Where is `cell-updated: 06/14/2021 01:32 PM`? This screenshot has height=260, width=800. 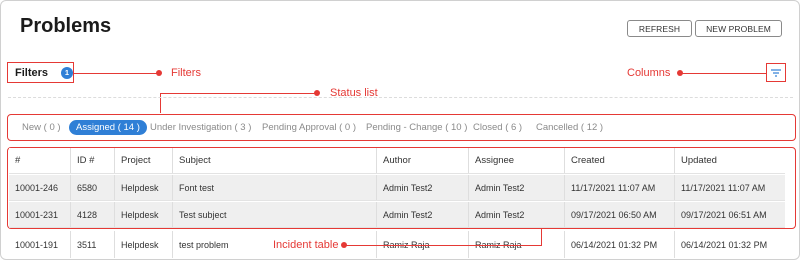 cell-updated: 06/14/2021 01:32 PM is located at coordinates (724, 244).